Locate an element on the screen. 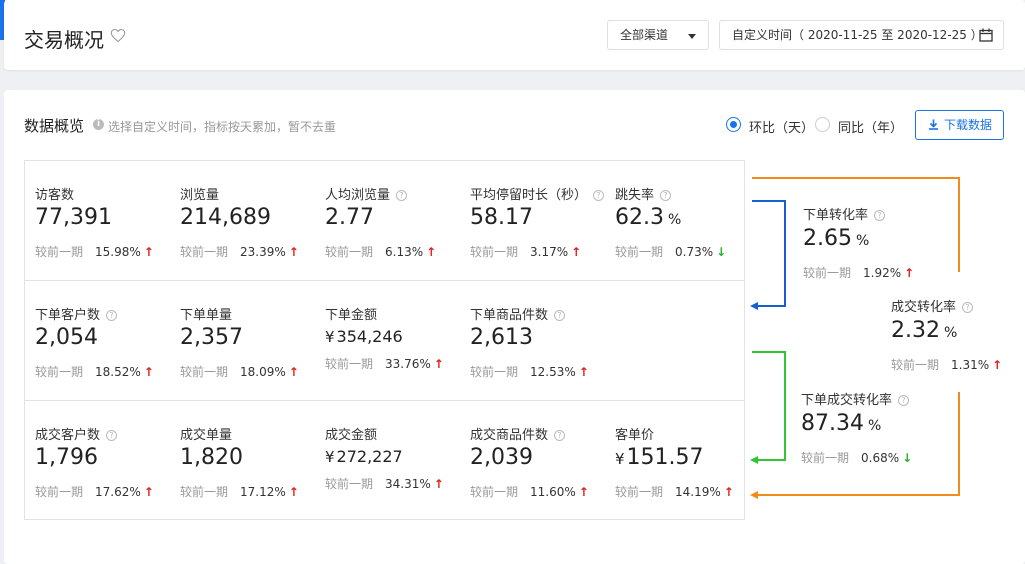 This screenshot has width=1025, height=564. conversion-flow-arrows is located at coordinates (855, 338).